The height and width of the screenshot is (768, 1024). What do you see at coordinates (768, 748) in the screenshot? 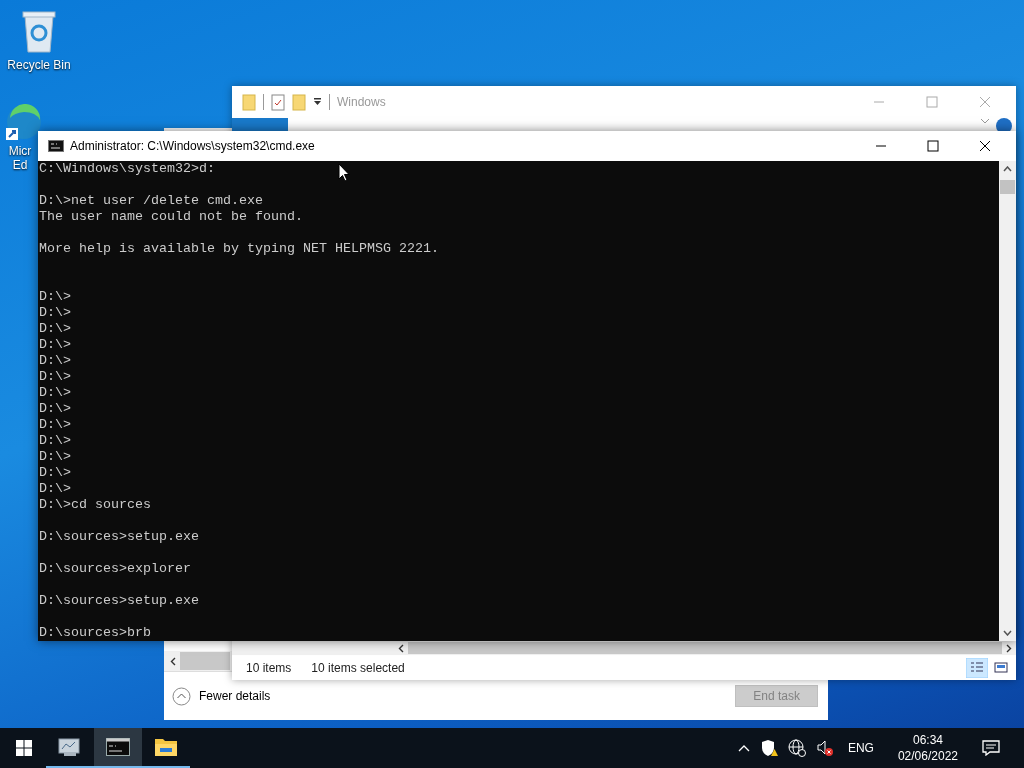
I see `security-warning-icon` at bounding box center [768, 748].